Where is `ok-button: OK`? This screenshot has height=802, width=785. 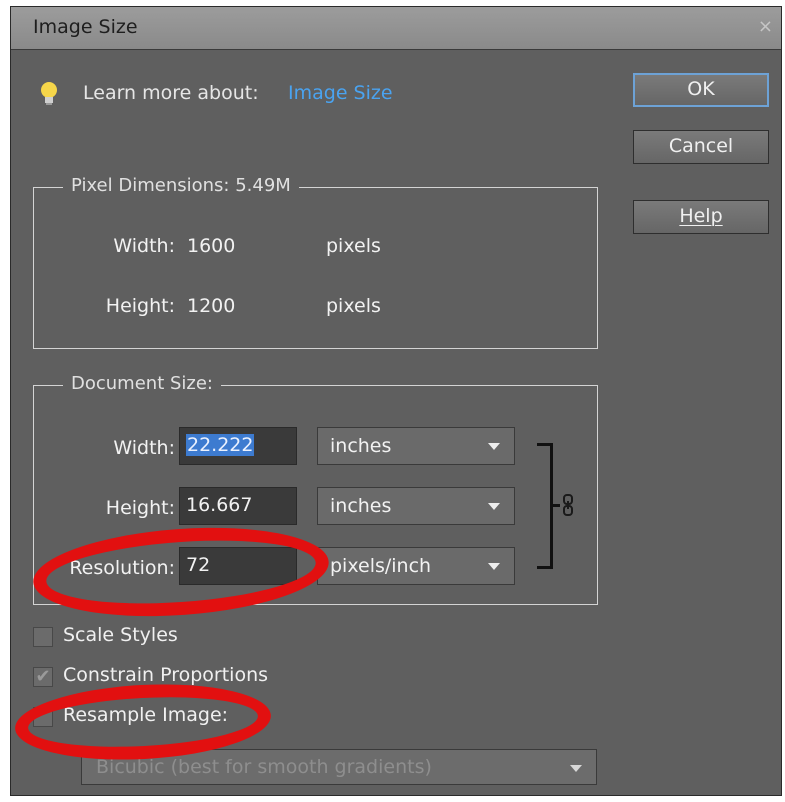 ok-button: OK is located at coordinates (701, 90).